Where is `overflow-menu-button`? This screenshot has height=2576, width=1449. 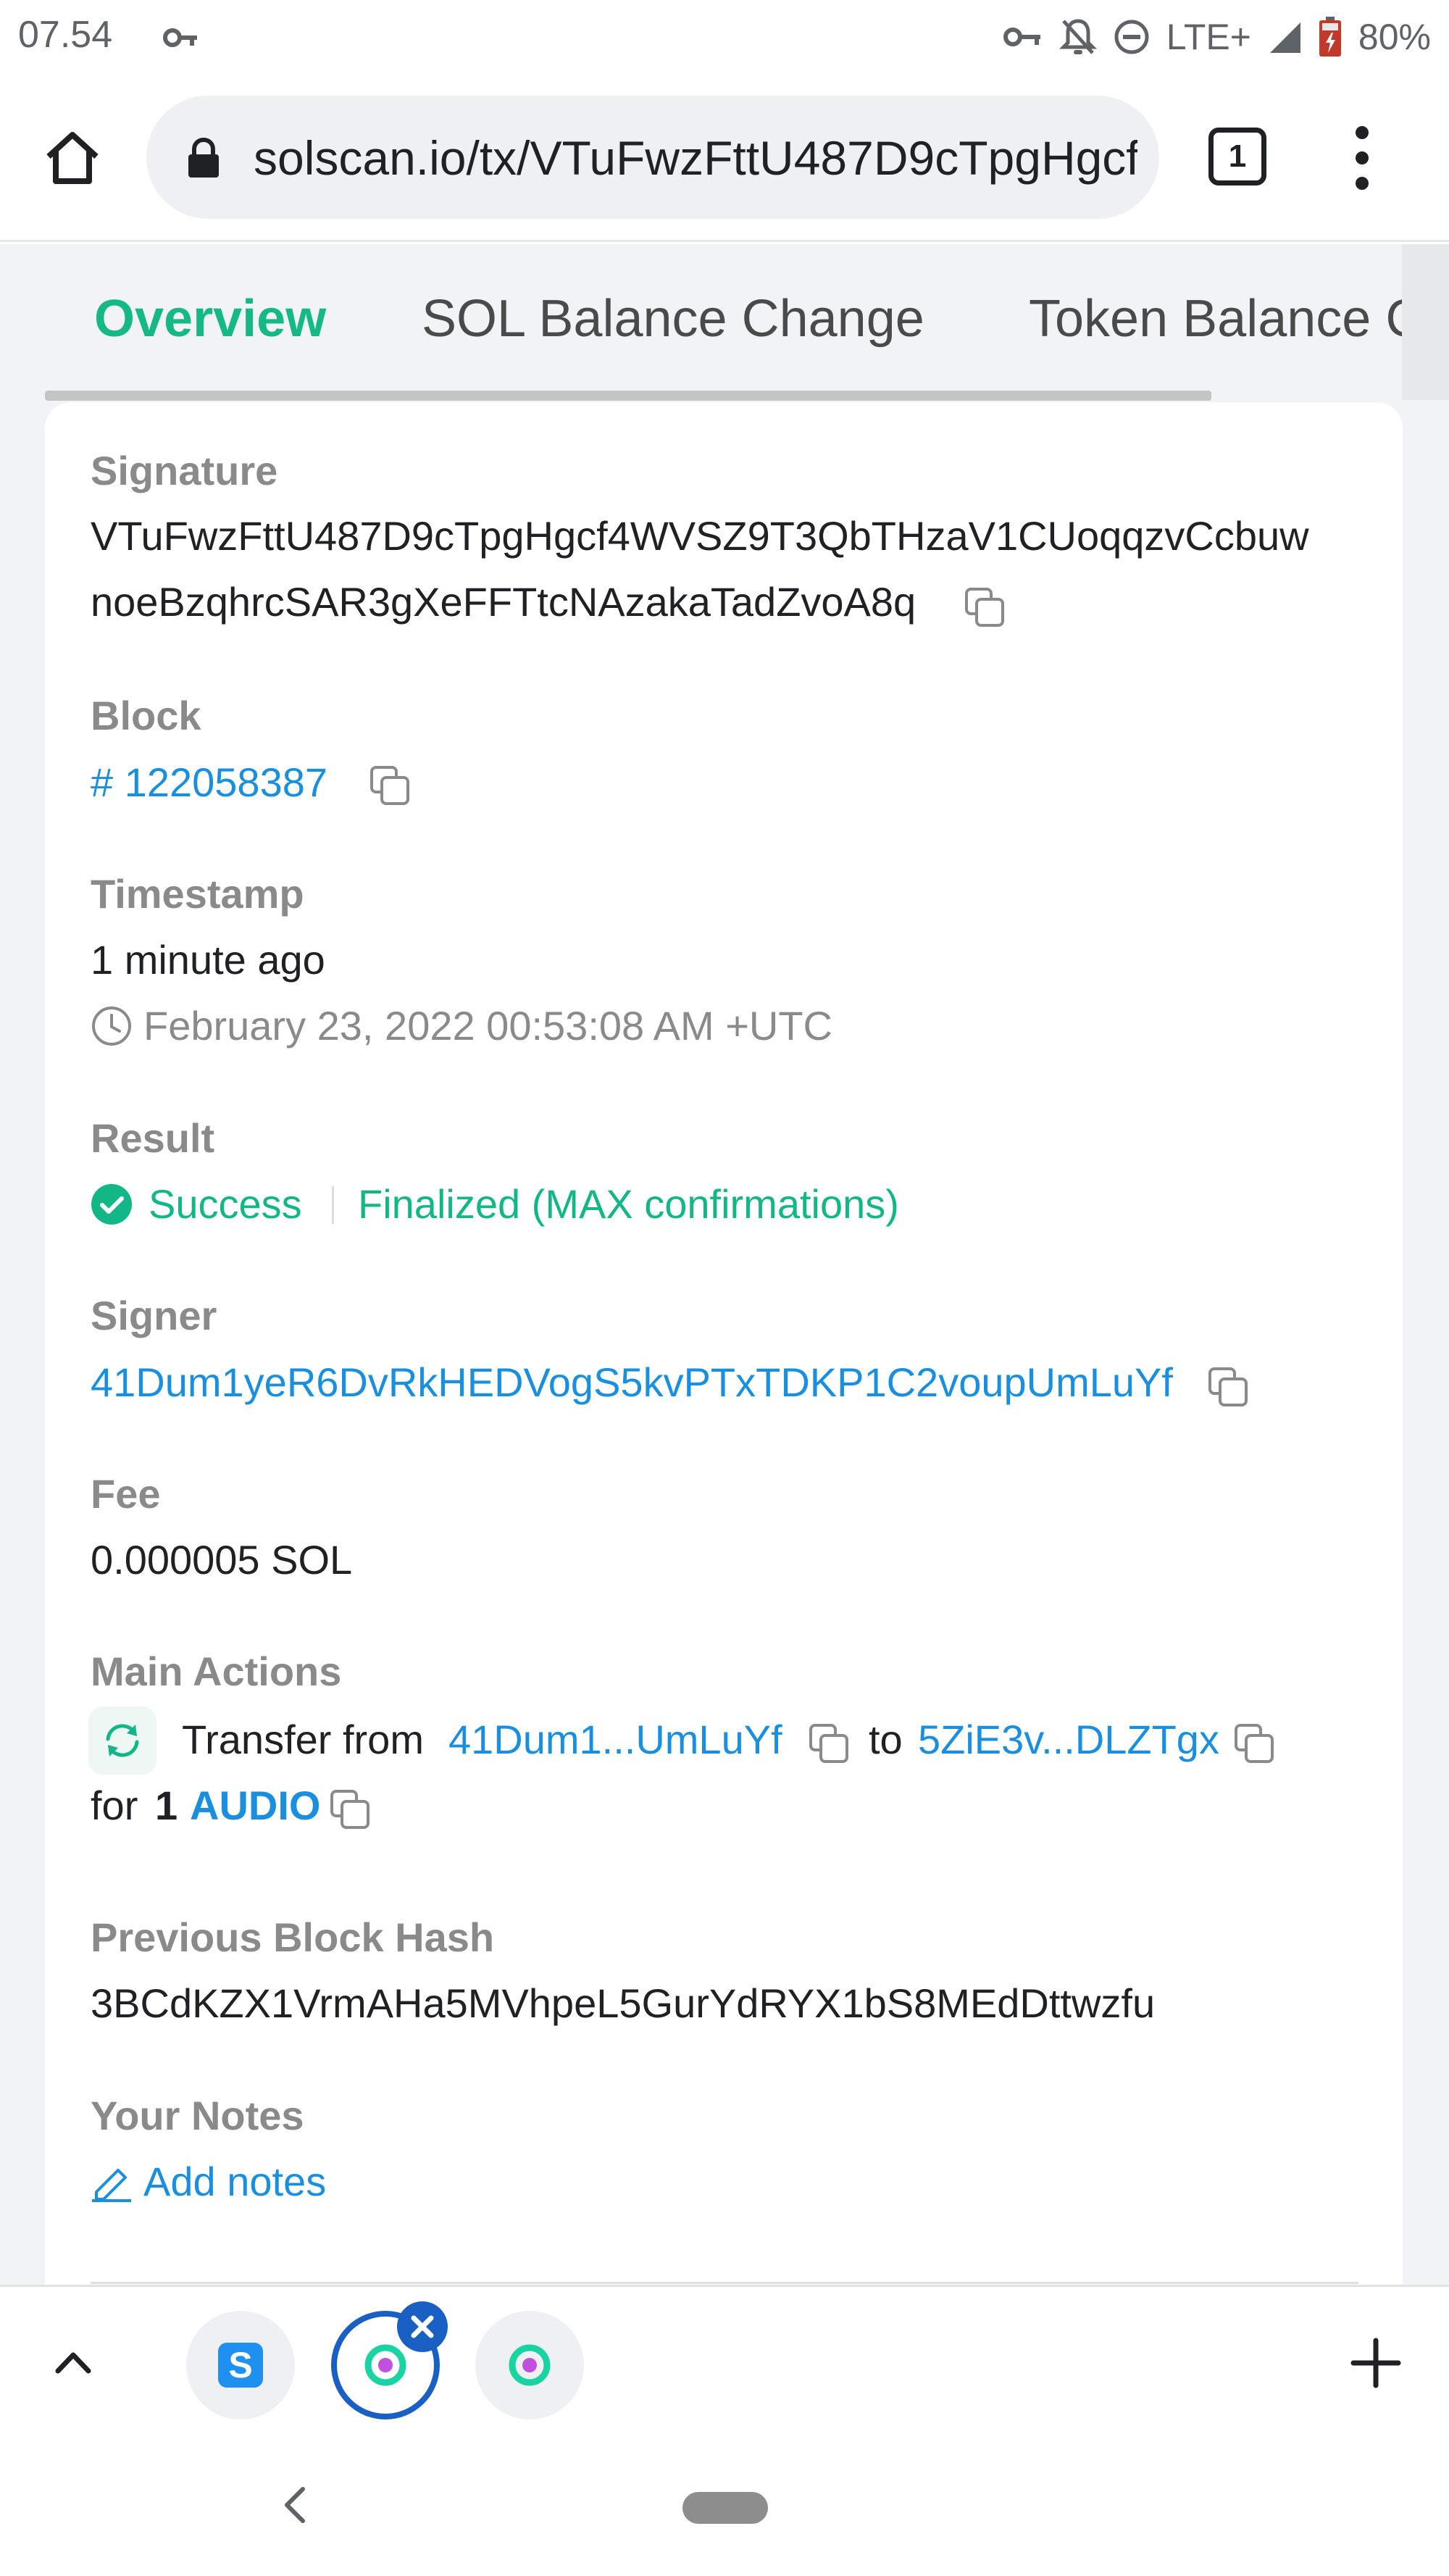
overflow-menu-button is located at coordinates (1362, 158).